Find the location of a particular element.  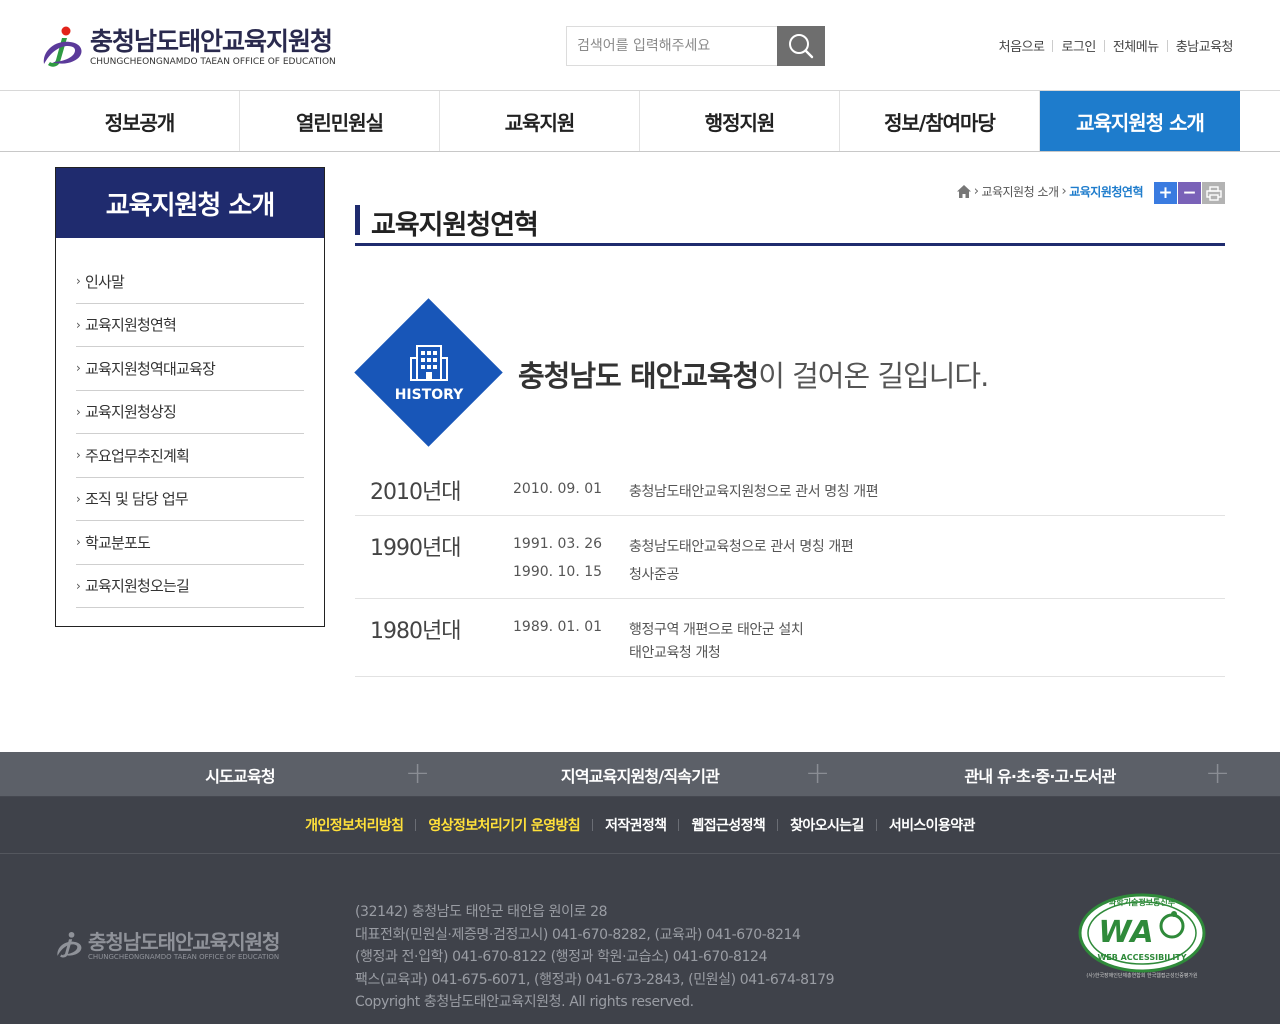

print-button is located at coordinates (1213, 193).